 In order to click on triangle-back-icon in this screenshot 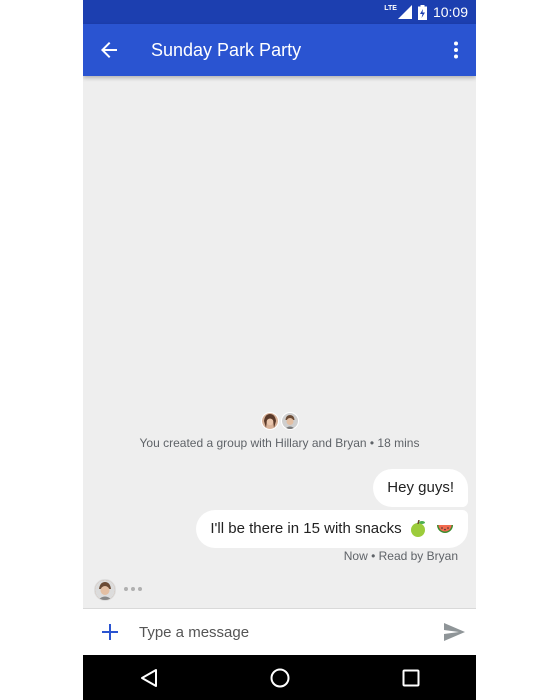, I will do `click(148, 677)`.